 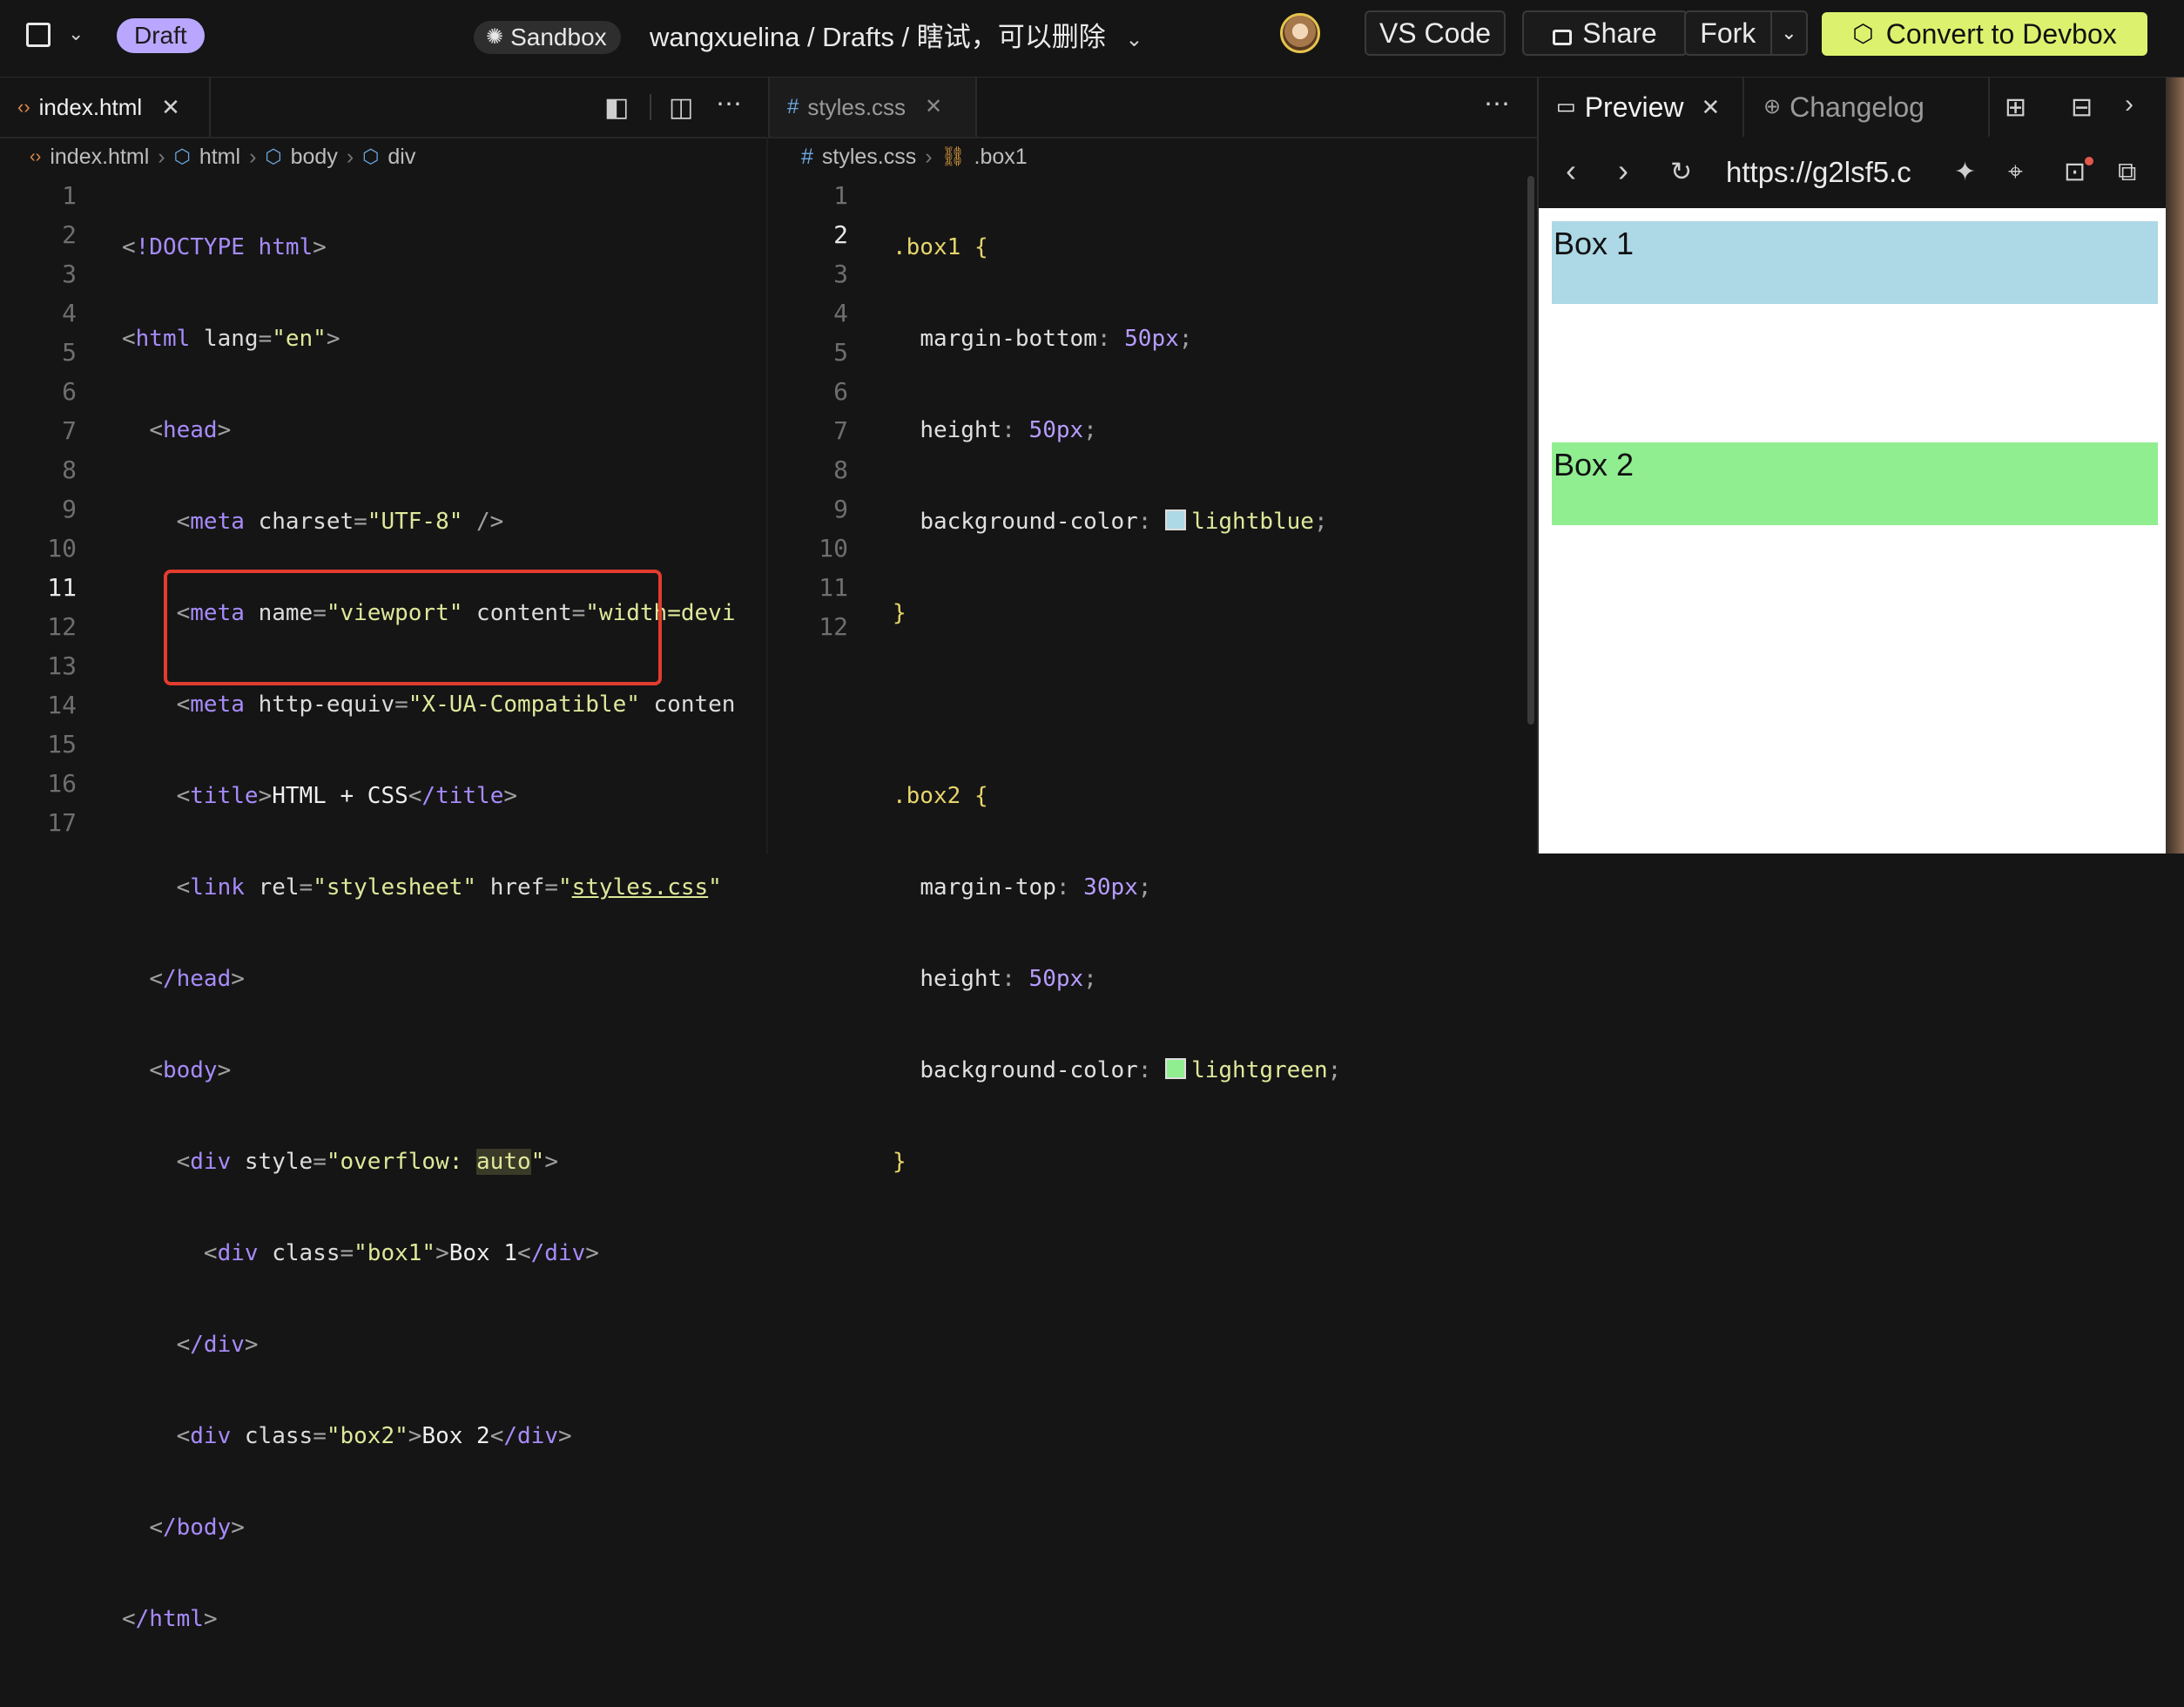 What do you see at coordinates (840, 313) in the screenshot?
I see `line-number: 4` at bounding box center [840, 313].